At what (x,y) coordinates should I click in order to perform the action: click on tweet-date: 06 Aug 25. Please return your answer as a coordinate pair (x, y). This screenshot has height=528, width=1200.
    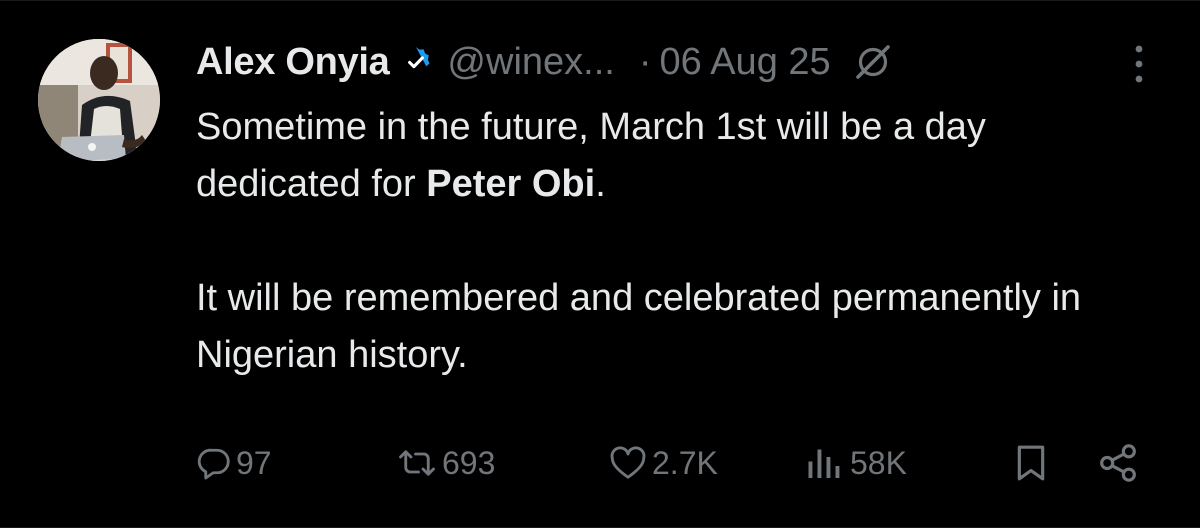
    Looking at the image, I should click on (744, 62).